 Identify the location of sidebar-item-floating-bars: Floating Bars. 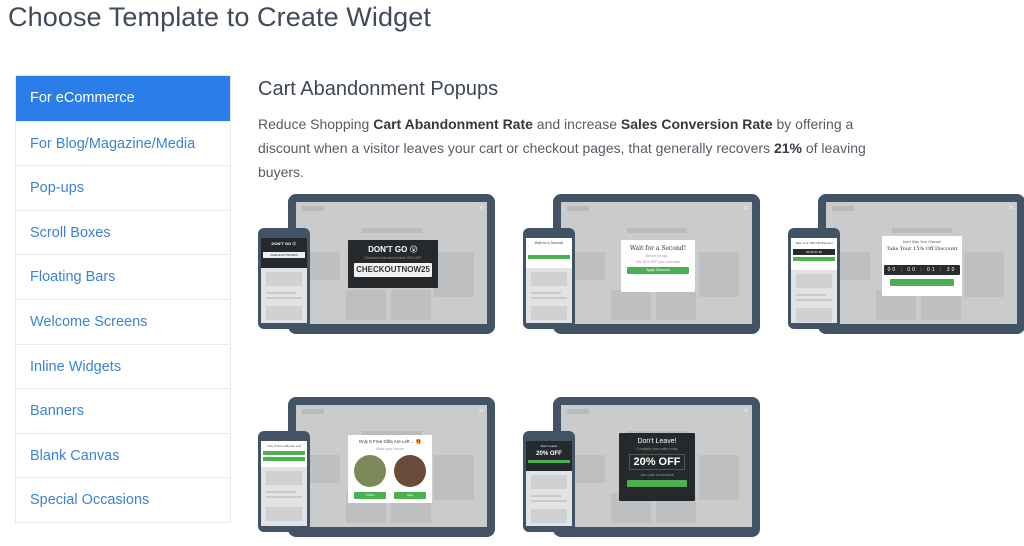
(123, 276).